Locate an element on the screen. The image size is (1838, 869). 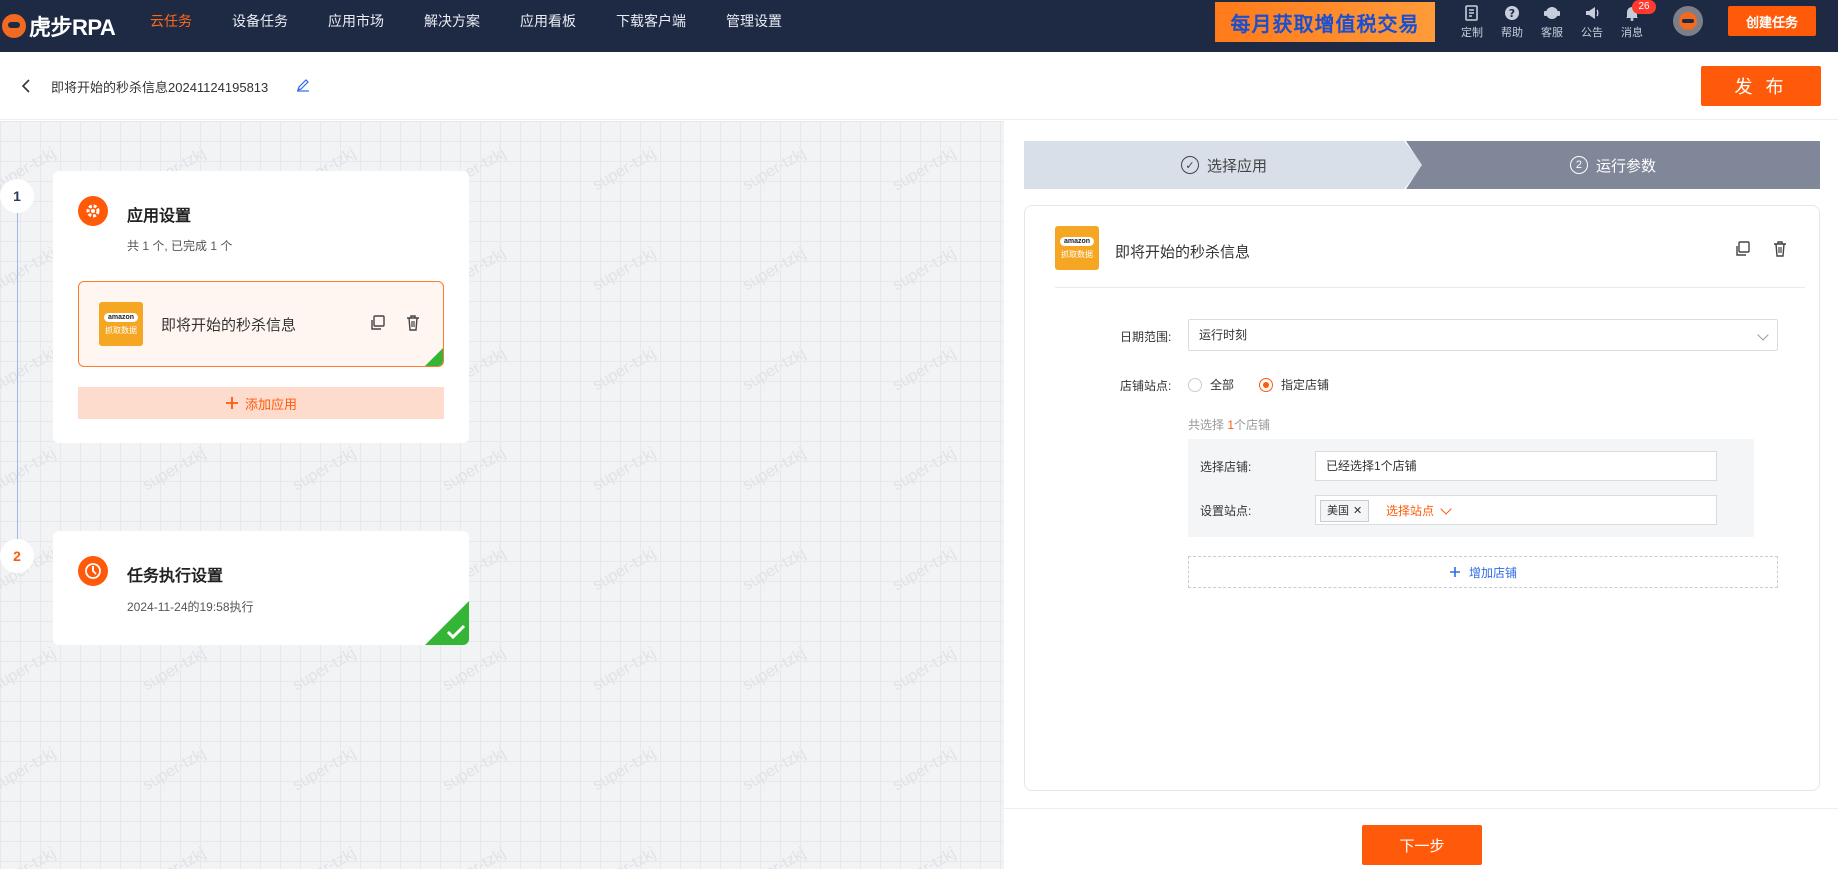
brand-logo: 虎步RPA is located at coordinates (58, 26).